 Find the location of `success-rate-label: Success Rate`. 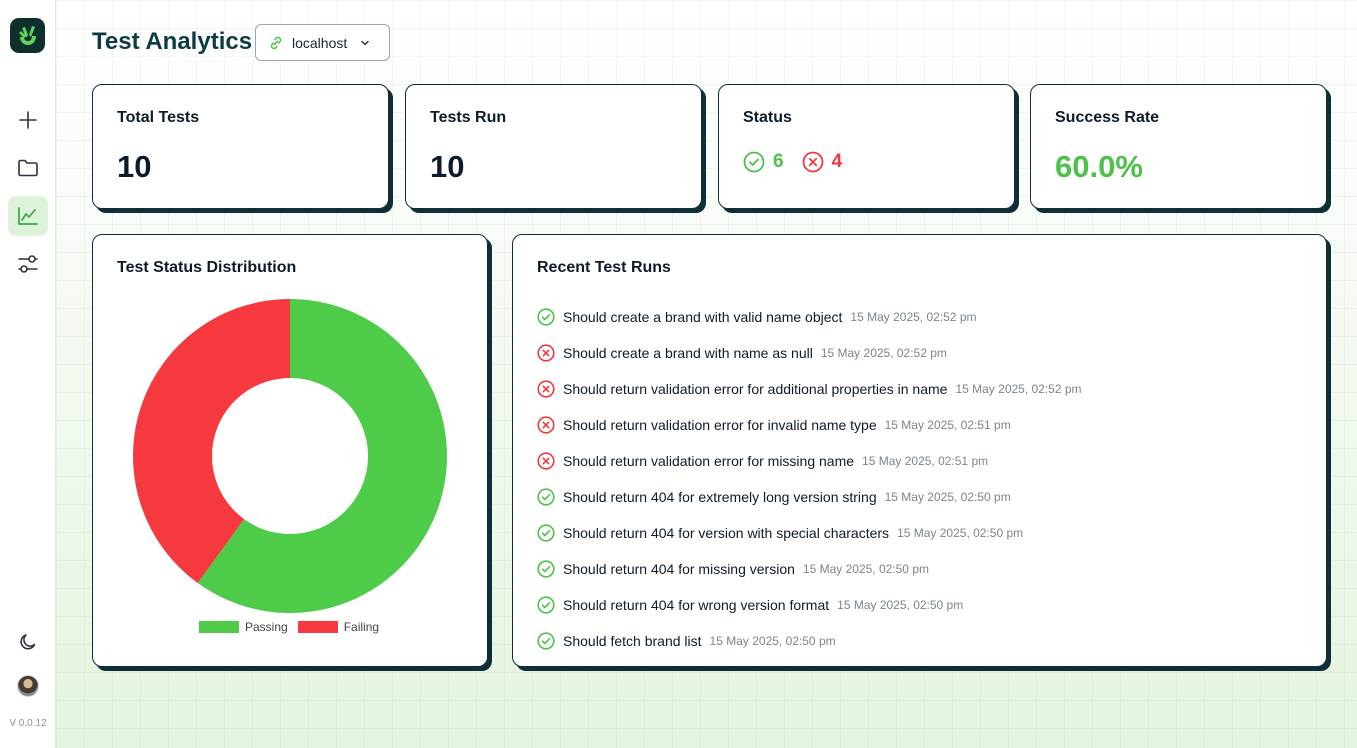

success-rate-label: Success Rate is located at coordinates (1107, 117).